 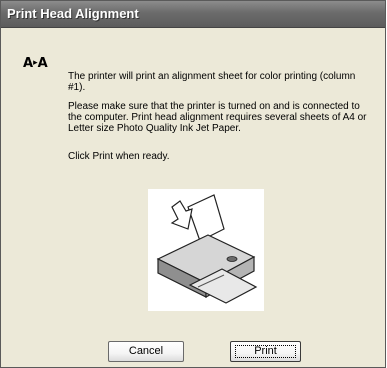 What do you see at coordinates (73, 13) in the screenshot?
I see `window-title: Print Head Alignment` at bounding box center [73, 13].